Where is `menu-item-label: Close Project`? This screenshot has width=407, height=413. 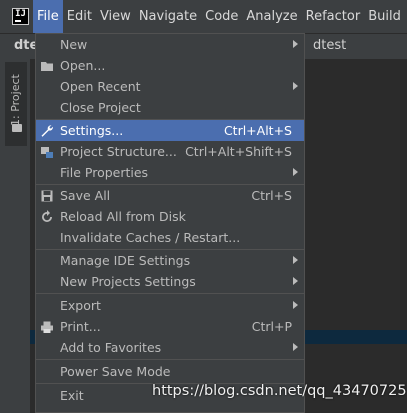
menu-item-label: Close Project is located at coordinates (100, 107).